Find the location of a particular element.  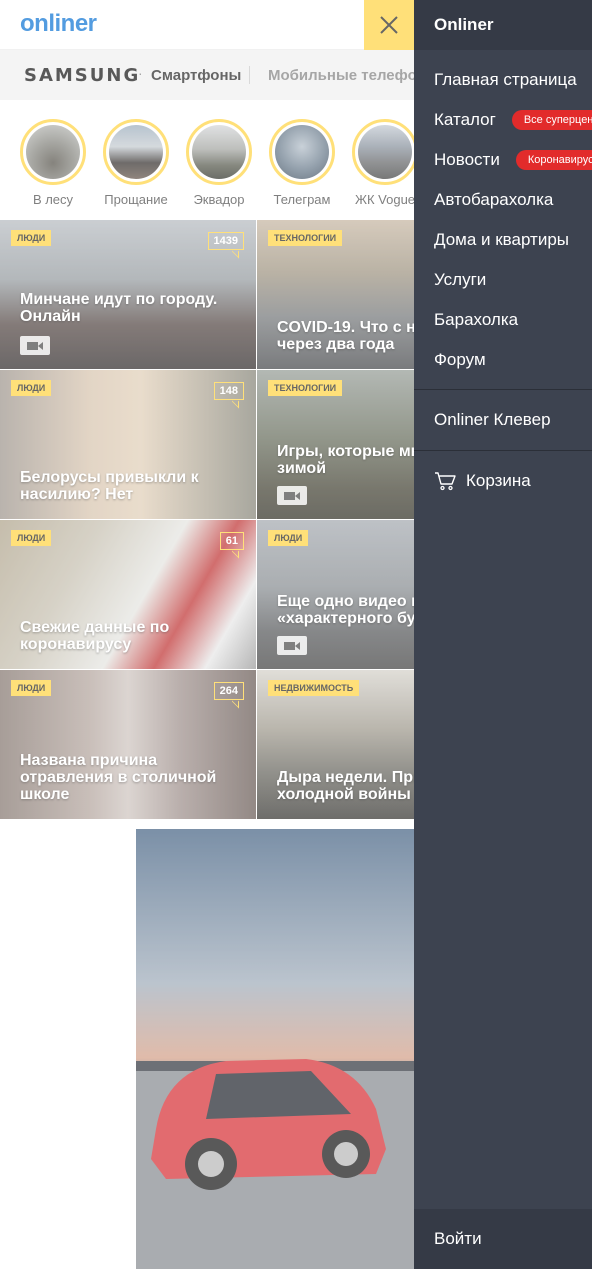

promo-strip: SAMSUNG · Смартфоны Мобильные телефоны is located at coordinates (207, 75).